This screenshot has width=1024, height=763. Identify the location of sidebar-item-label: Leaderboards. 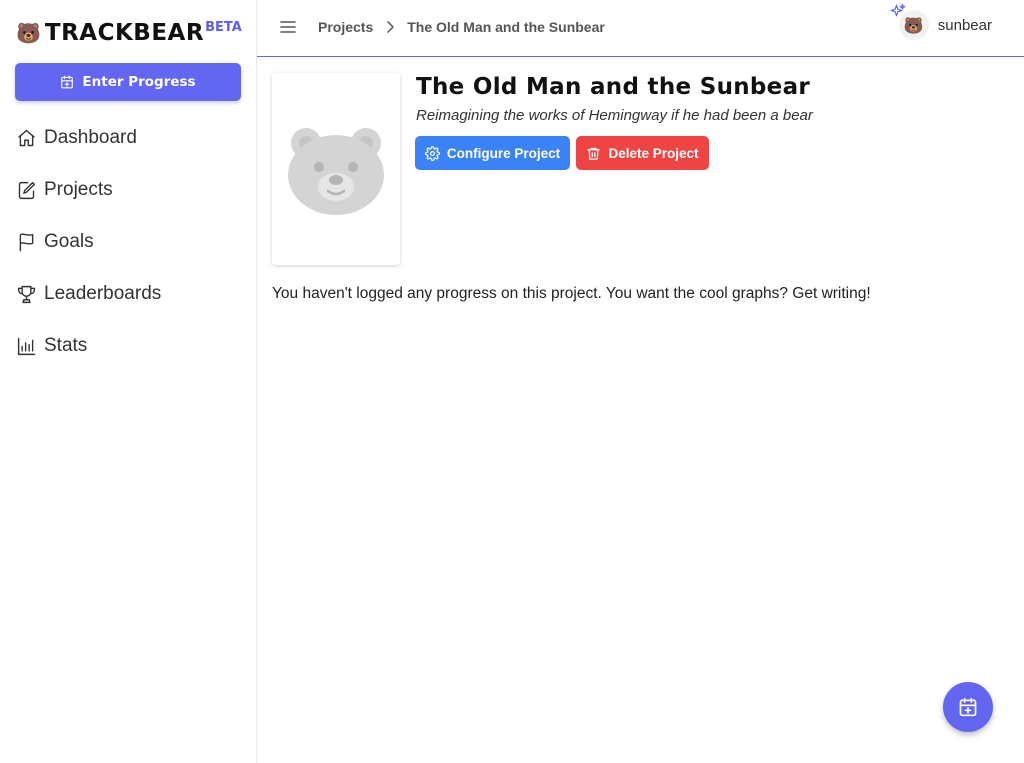
(103, 293).